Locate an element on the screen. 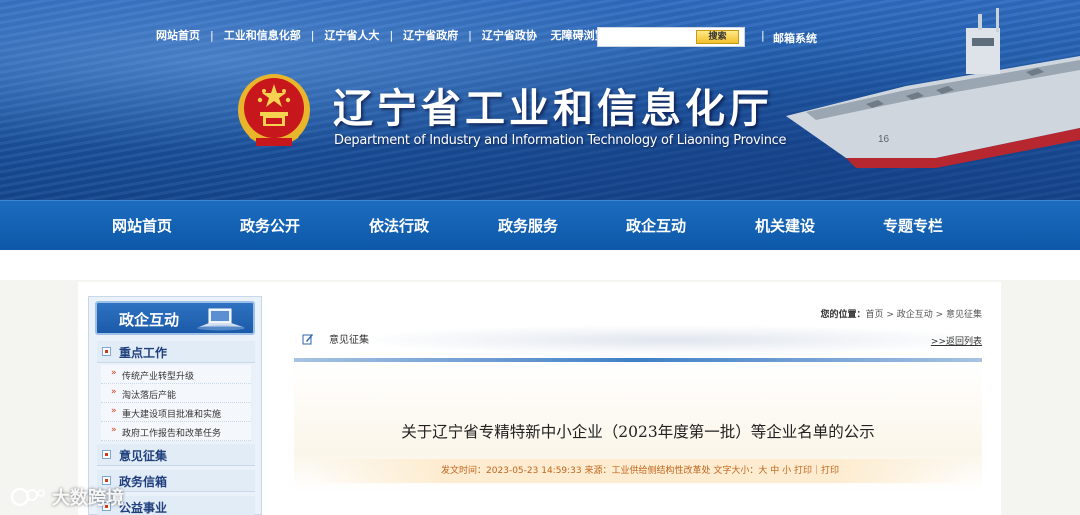  sidebar-title: 政企互动 is located at coordinates (149, 320).